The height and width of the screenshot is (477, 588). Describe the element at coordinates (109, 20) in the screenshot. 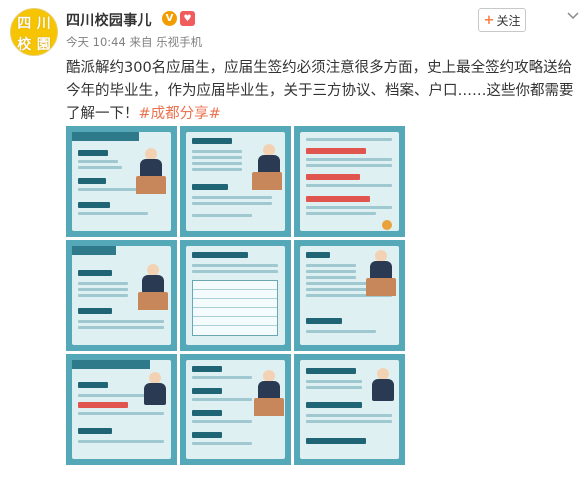

I see `user-name-link: 四川校园事儿` at that location.